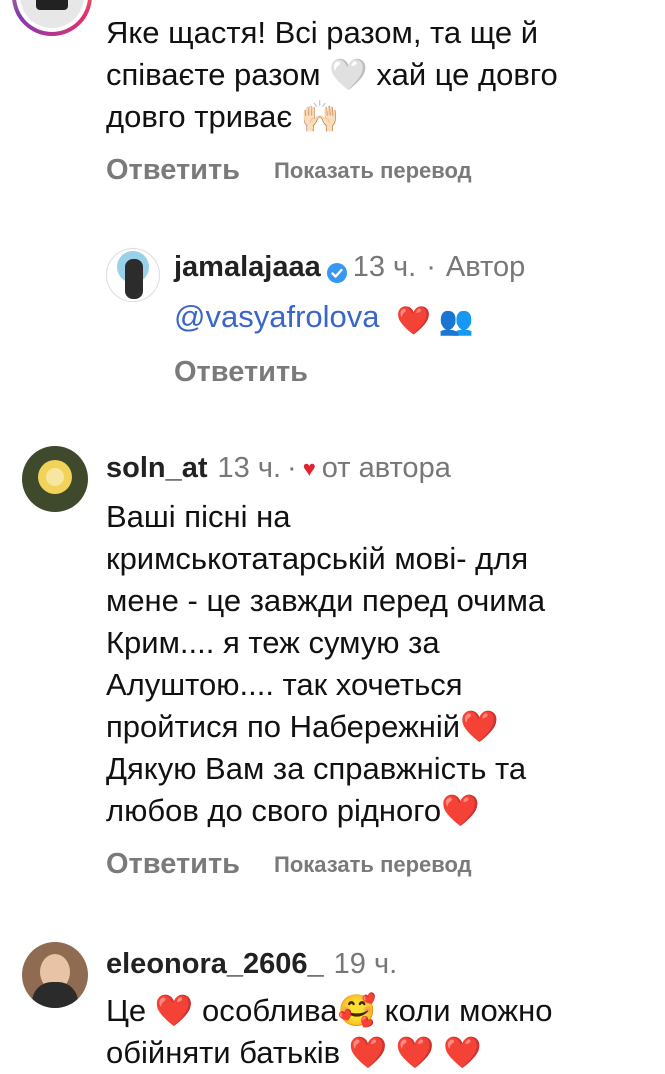 The image size is (665, 1074). What do you see at coordinates (133, 275) in the screenshot?
I see `avatar-jamalajaaa` at bounding box center [133, 275].